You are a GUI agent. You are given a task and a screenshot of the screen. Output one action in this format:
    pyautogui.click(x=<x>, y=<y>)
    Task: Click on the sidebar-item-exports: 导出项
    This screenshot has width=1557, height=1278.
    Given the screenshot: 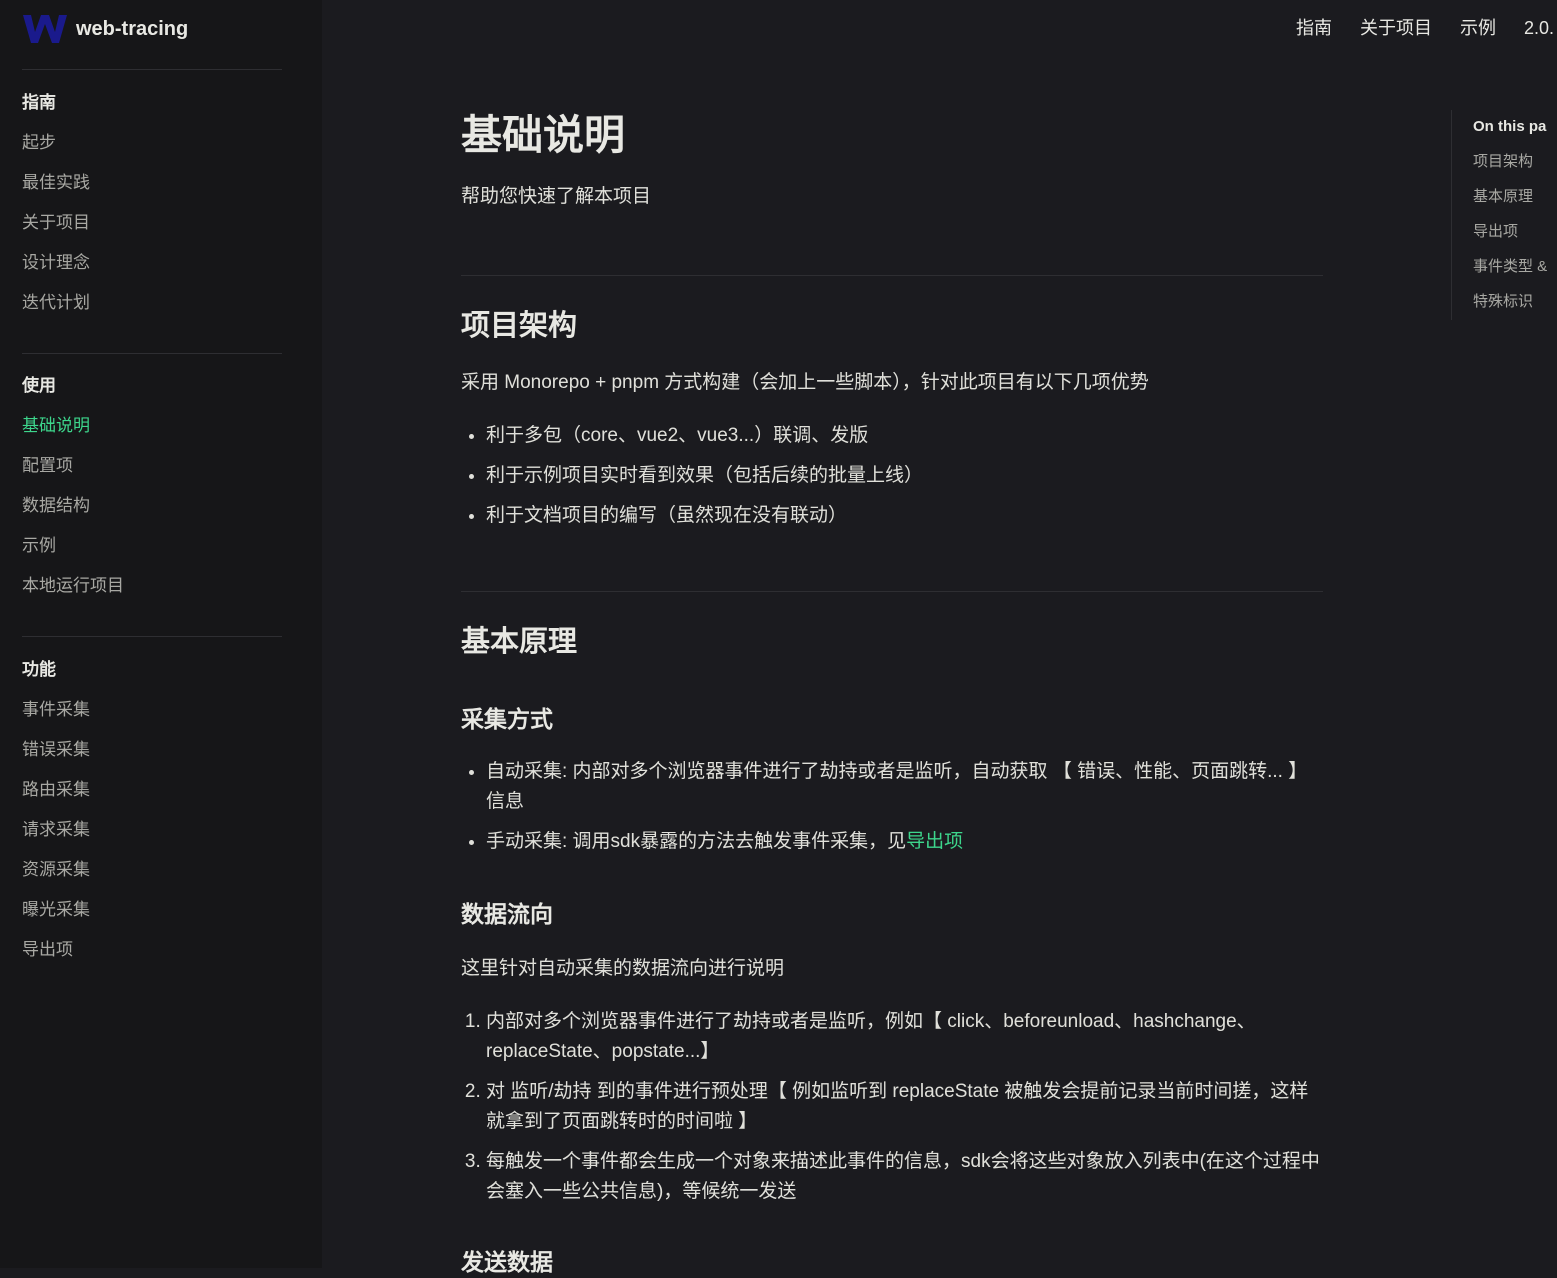 What is the action you would take?
    pyautogui.click(x=162, y=950)
    